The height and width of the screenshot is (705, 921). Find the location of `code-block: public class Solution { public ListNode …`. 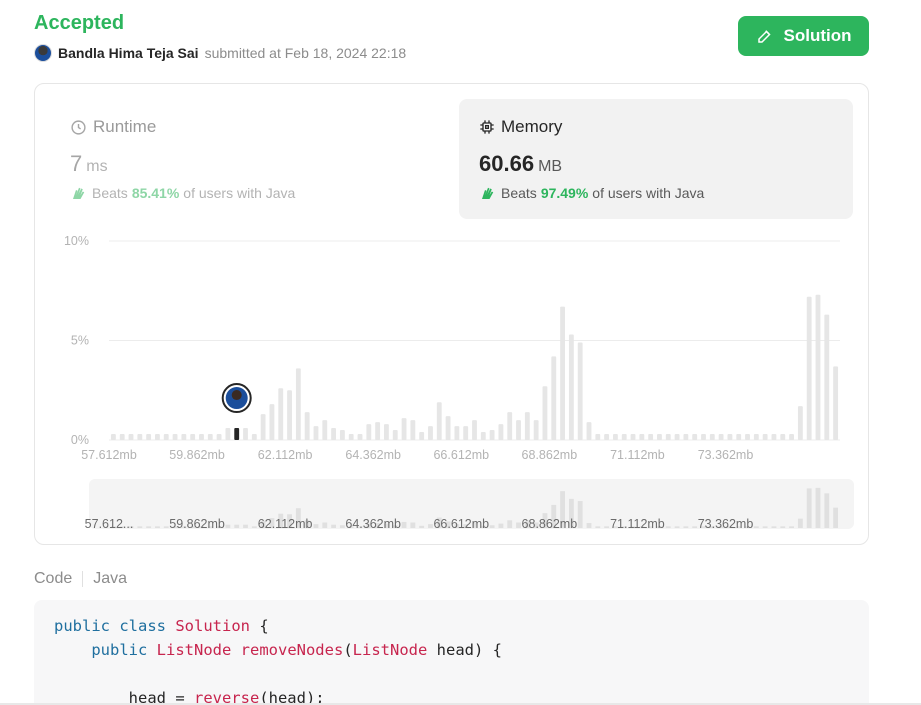

code-block: public class Solution { public ListNode … is located at coordinates (451, 652).